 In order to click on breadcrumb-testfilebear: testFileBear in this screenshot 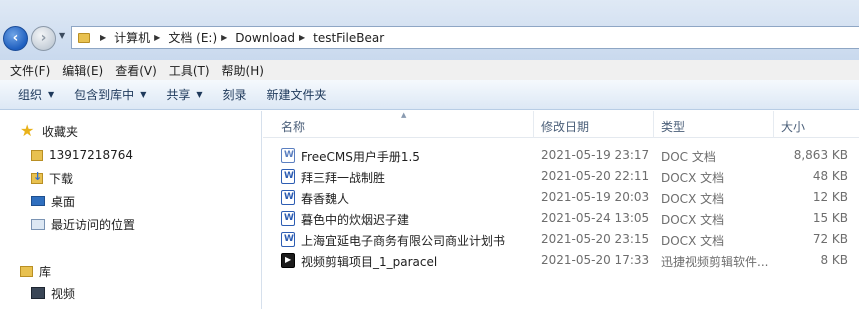, I will do `click(348, 38)`.